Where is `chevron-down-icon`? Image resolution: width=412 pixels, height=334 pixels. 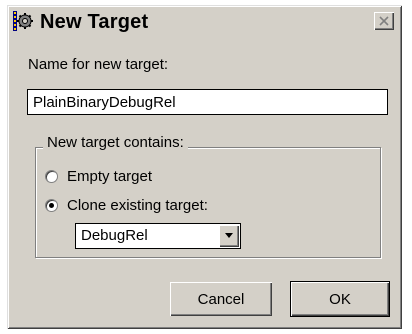 chevron-down-icon is located at coordinates (229, 235).